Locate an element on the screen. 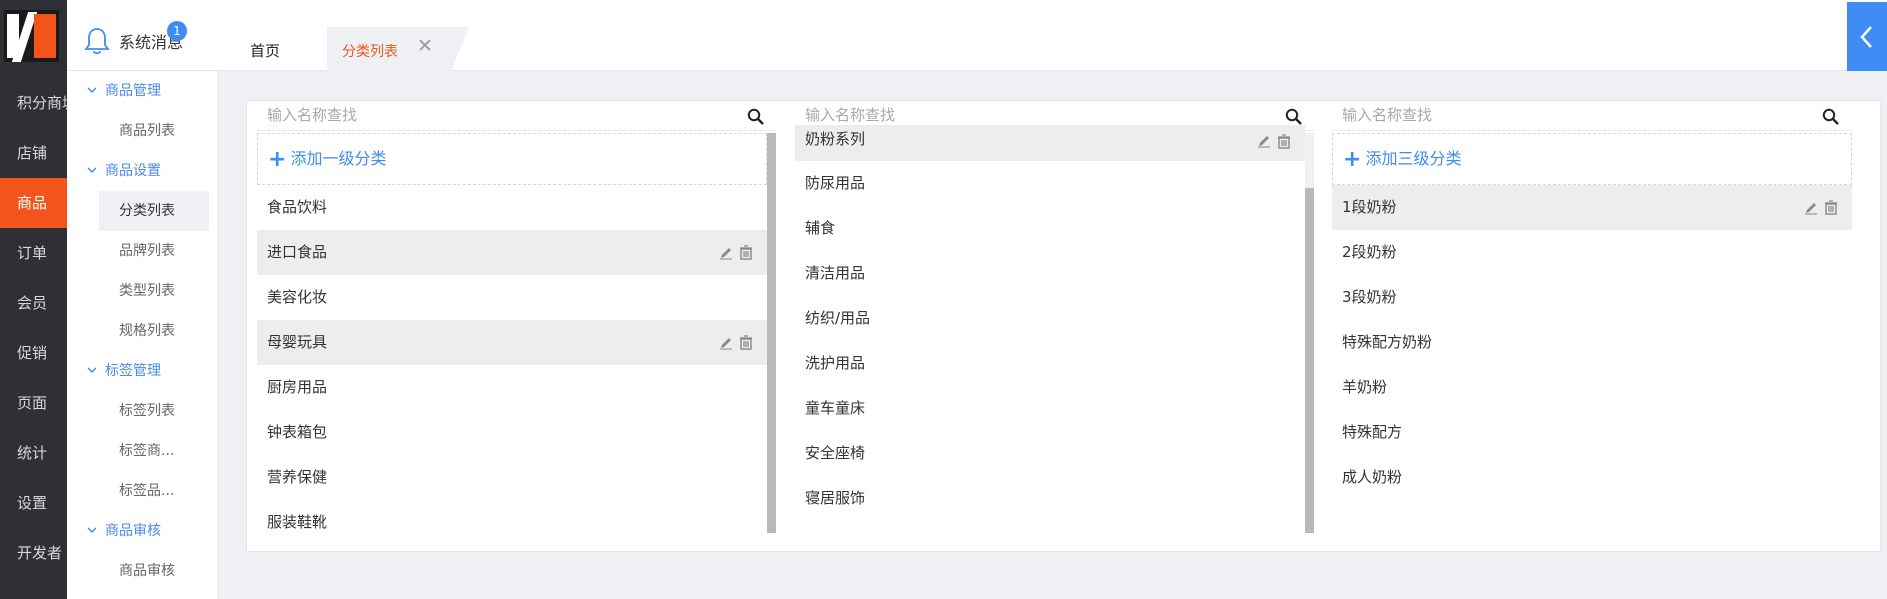  main-nav-item: 商品 is located at coordinates (33, 203).